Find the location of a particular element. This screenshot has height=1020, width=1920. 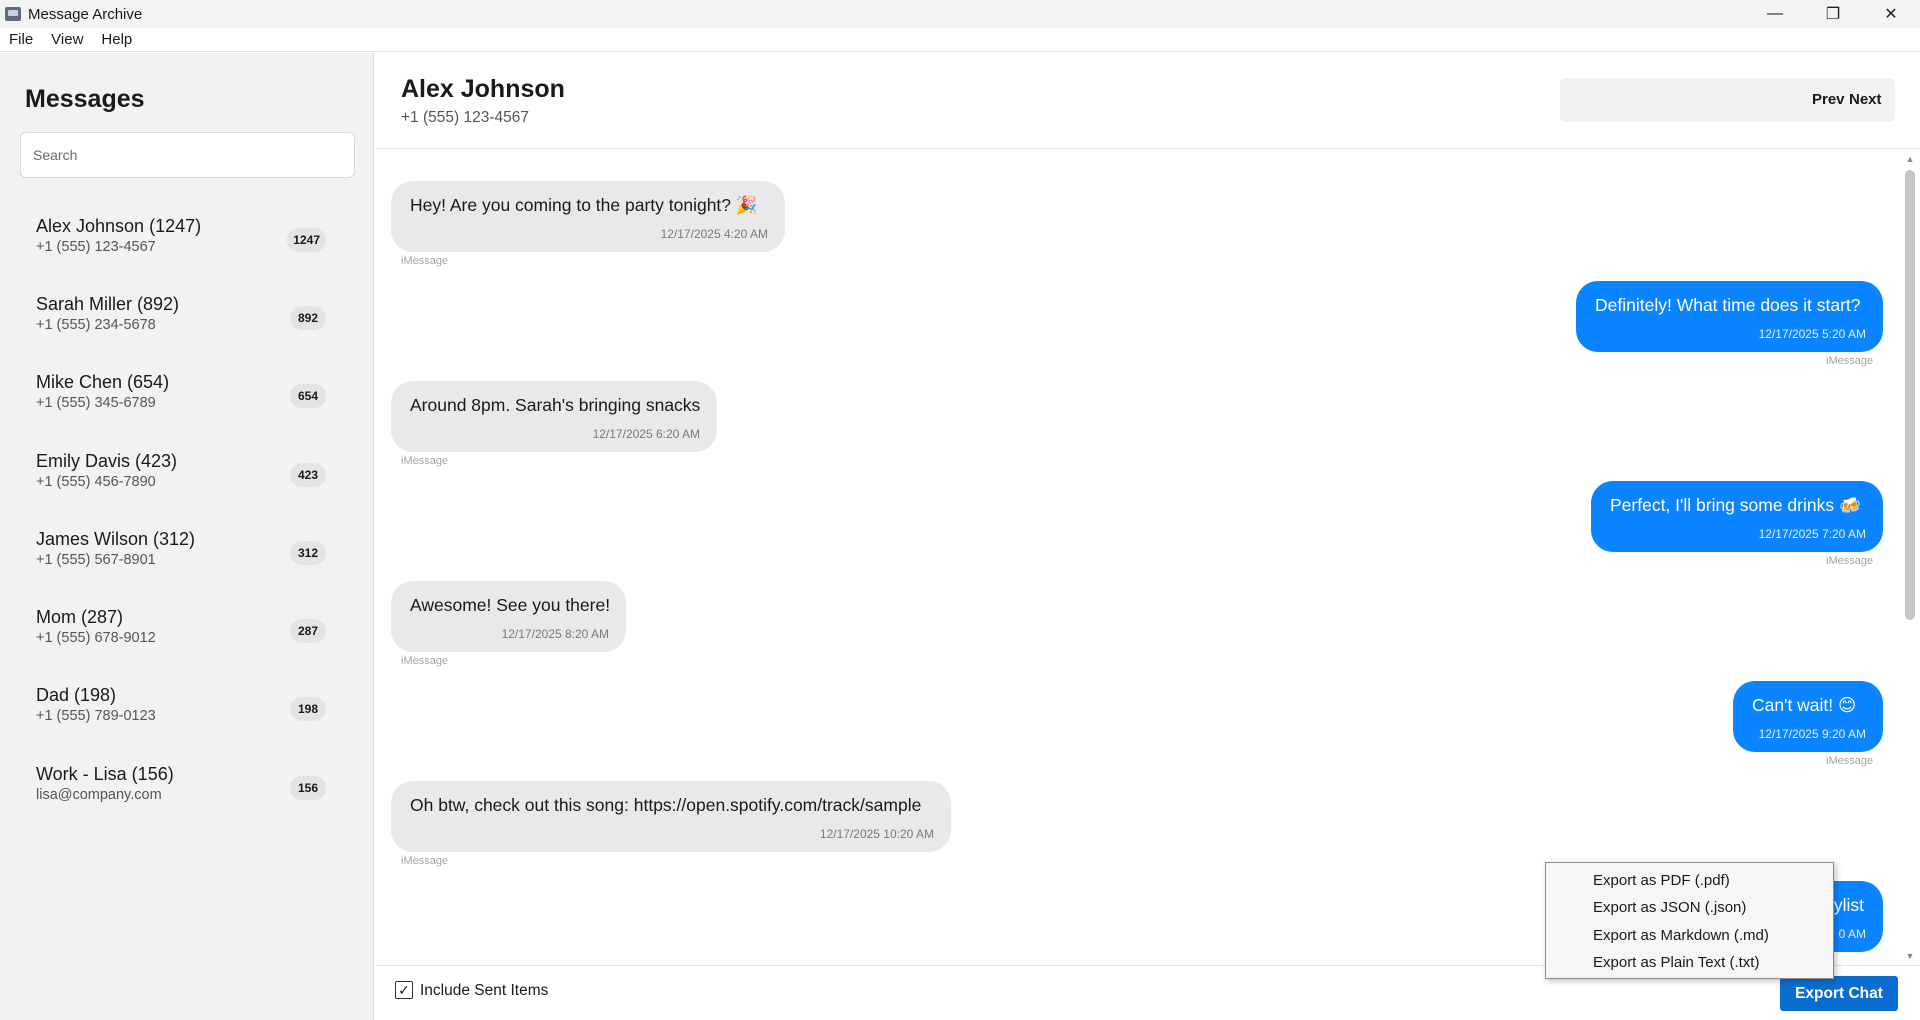

export-chat-button: Export Chat is located at coordinates (1839, 993).